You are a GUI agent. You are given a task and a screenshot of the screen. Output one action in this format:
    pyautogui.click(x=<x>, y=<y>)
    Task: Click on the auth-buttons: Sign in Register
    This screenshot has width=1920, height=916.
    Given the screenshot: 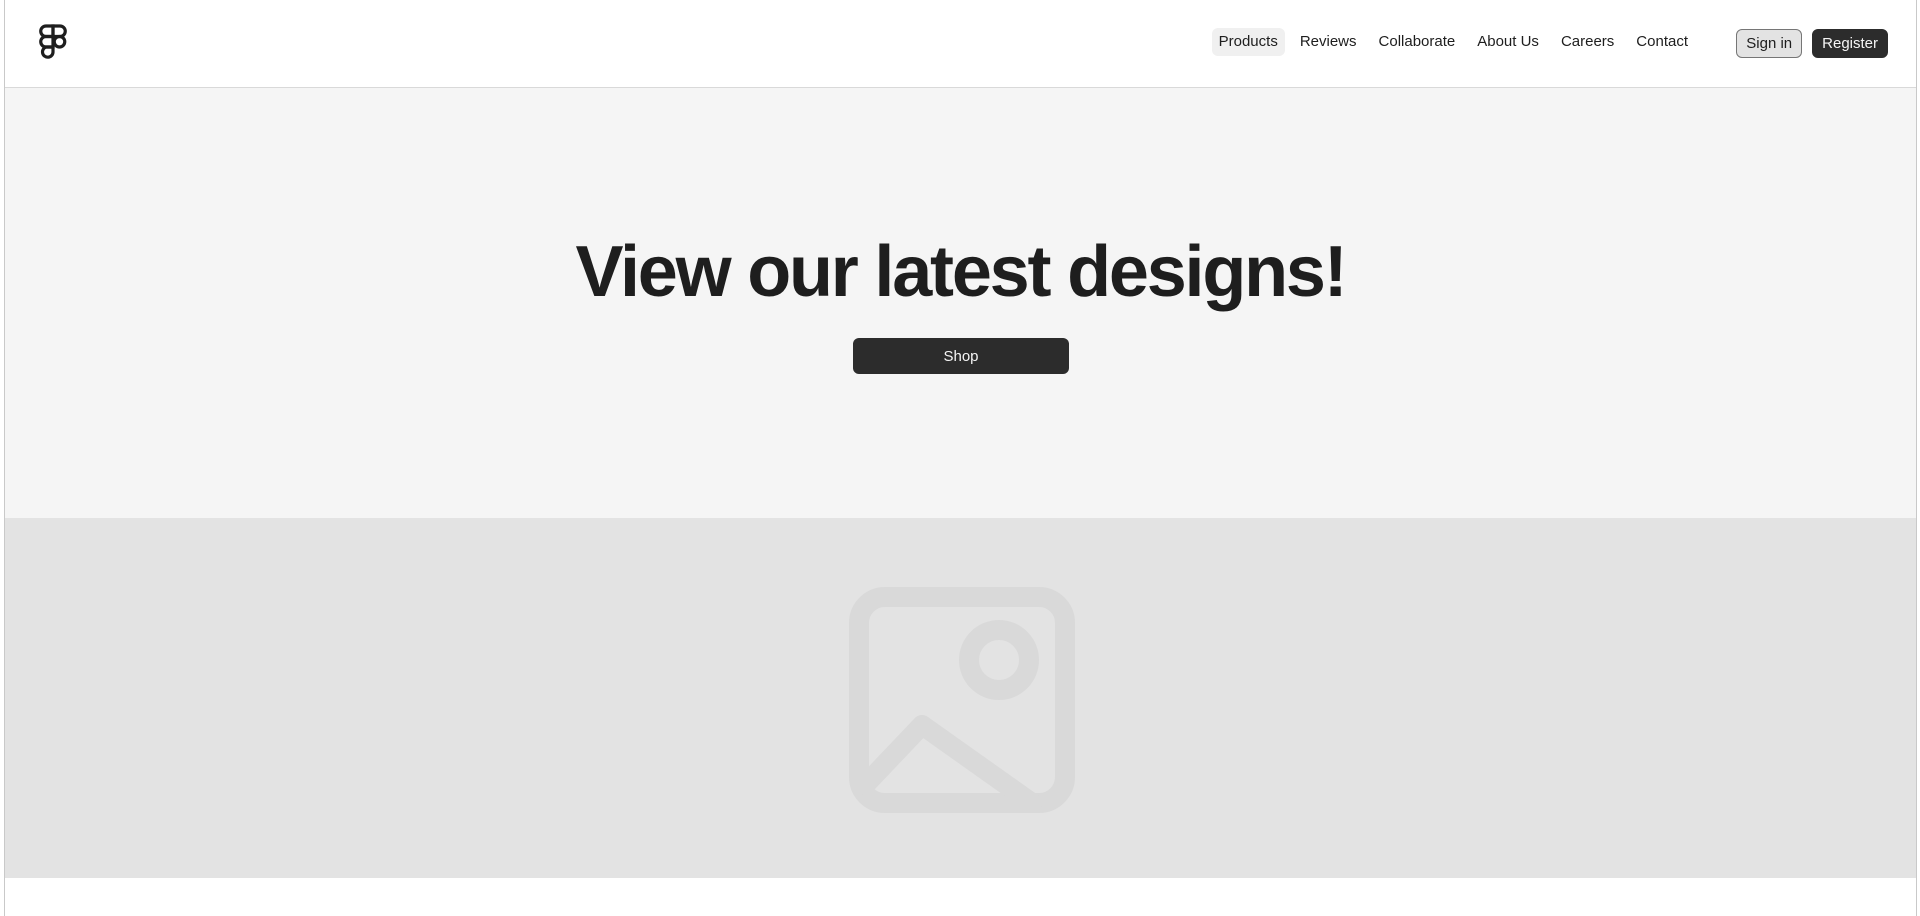 What is the action you would take?
    pyautogui.click(x=1812, y=43)
    